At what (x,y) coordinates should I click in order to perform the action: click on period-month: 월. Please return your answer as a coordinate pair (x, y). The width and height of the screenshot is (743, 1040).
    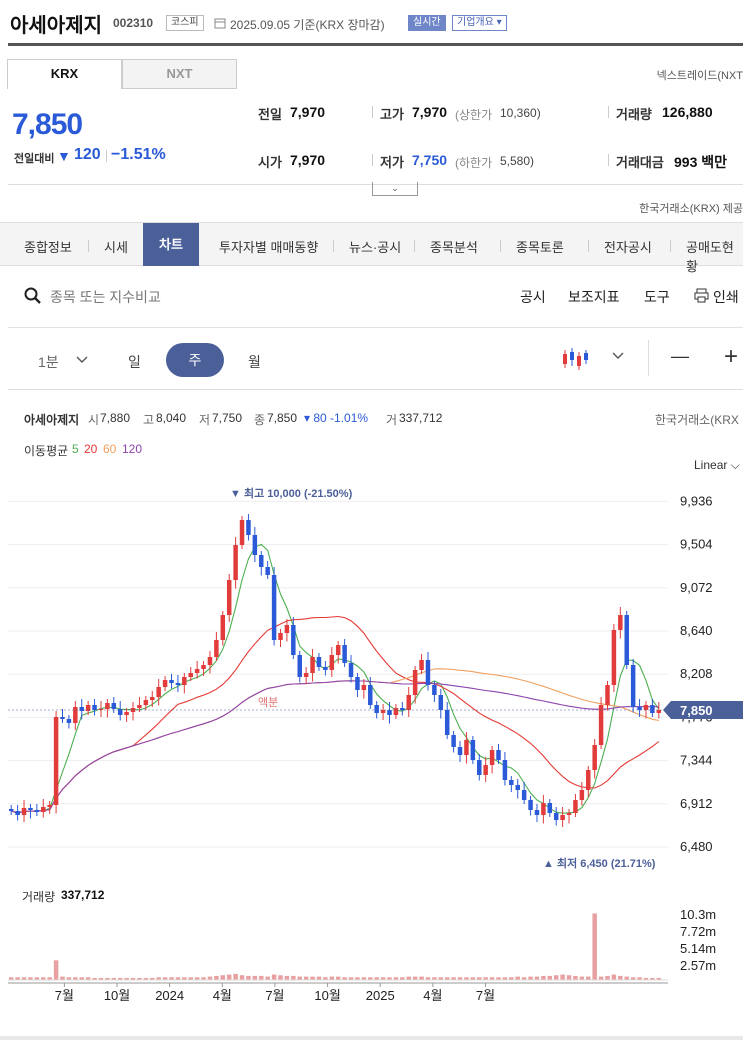
    Looking at the image, I should click on (254, 362).